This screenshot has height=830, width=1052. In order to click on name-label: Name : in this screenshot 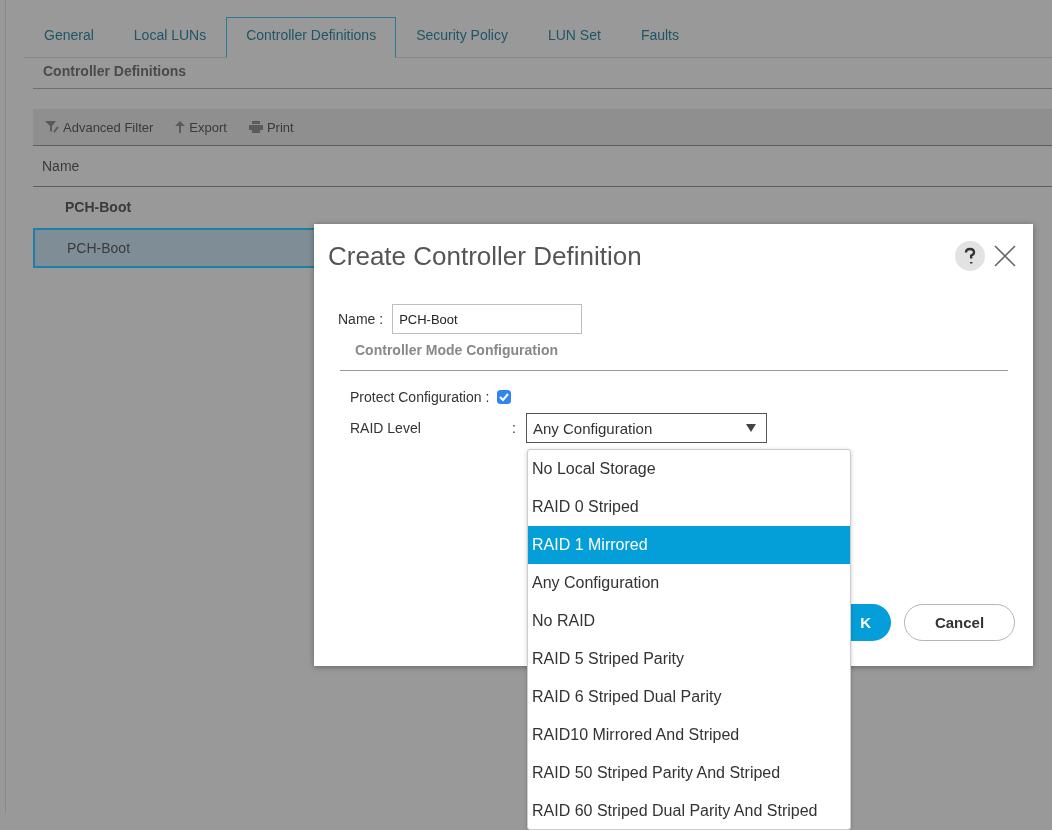, I will do `click(361, 319)`.